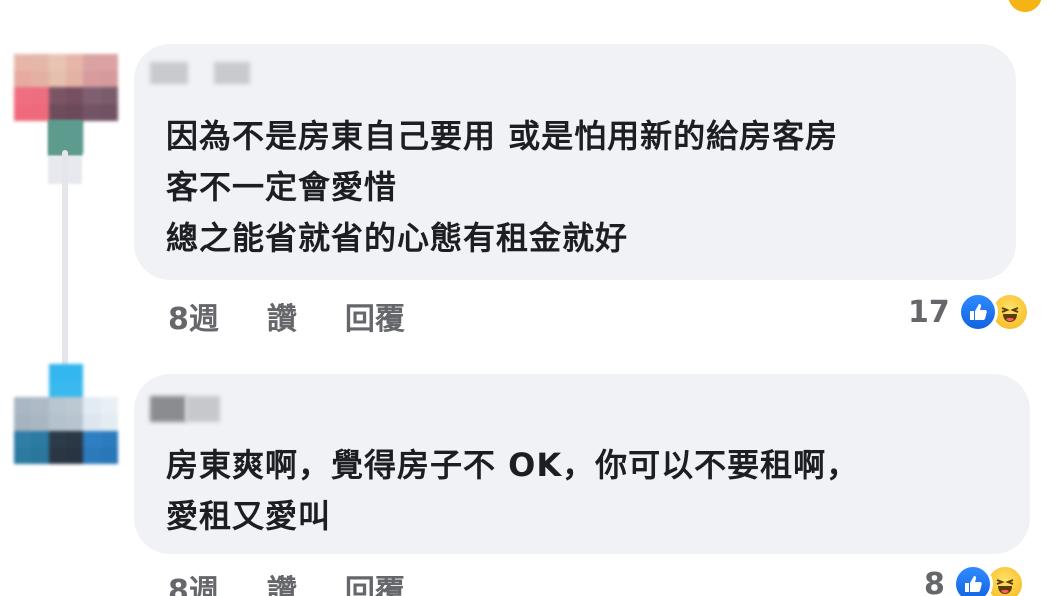 The image size is (1060, 596). I want to click on reply-thread-line, so click(65, 258).